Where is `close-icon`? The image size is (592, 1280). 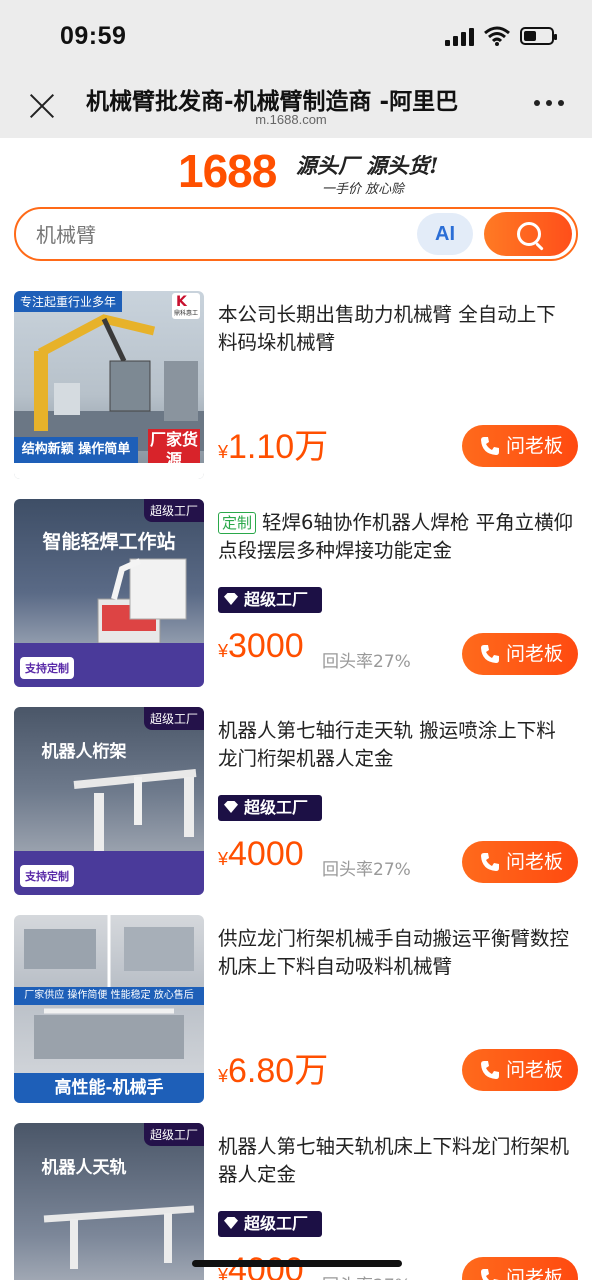
close-icon is located at coordinates (42, 106).